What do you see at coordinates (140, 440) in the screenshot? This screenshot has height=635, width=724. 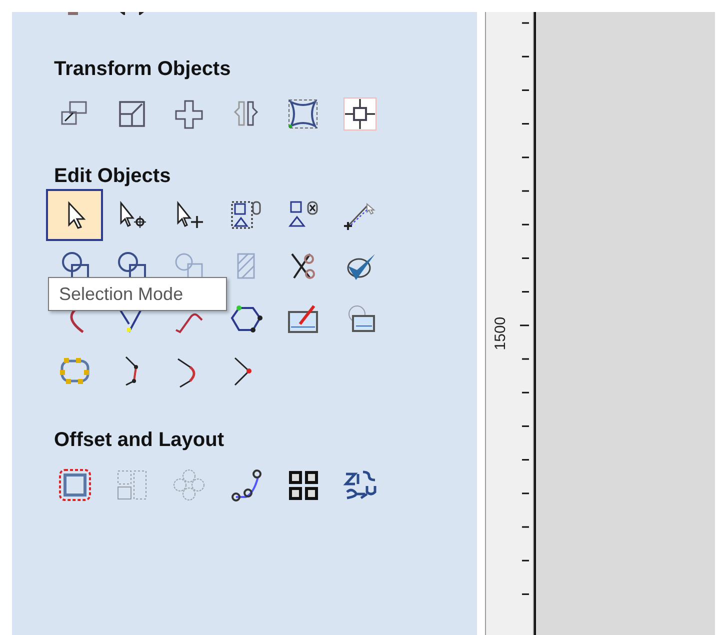 I see `section-heading: Offset and Layout` at bounding box center [140, 440].